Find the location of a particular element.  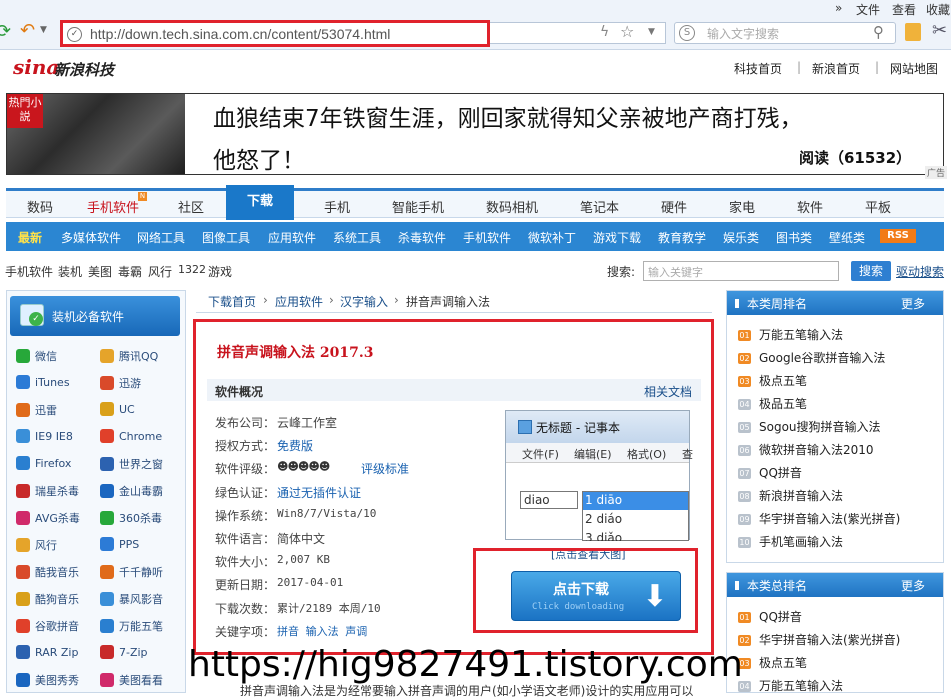

sub-nav-books: 图书类 is located at coordinates (794, 237).